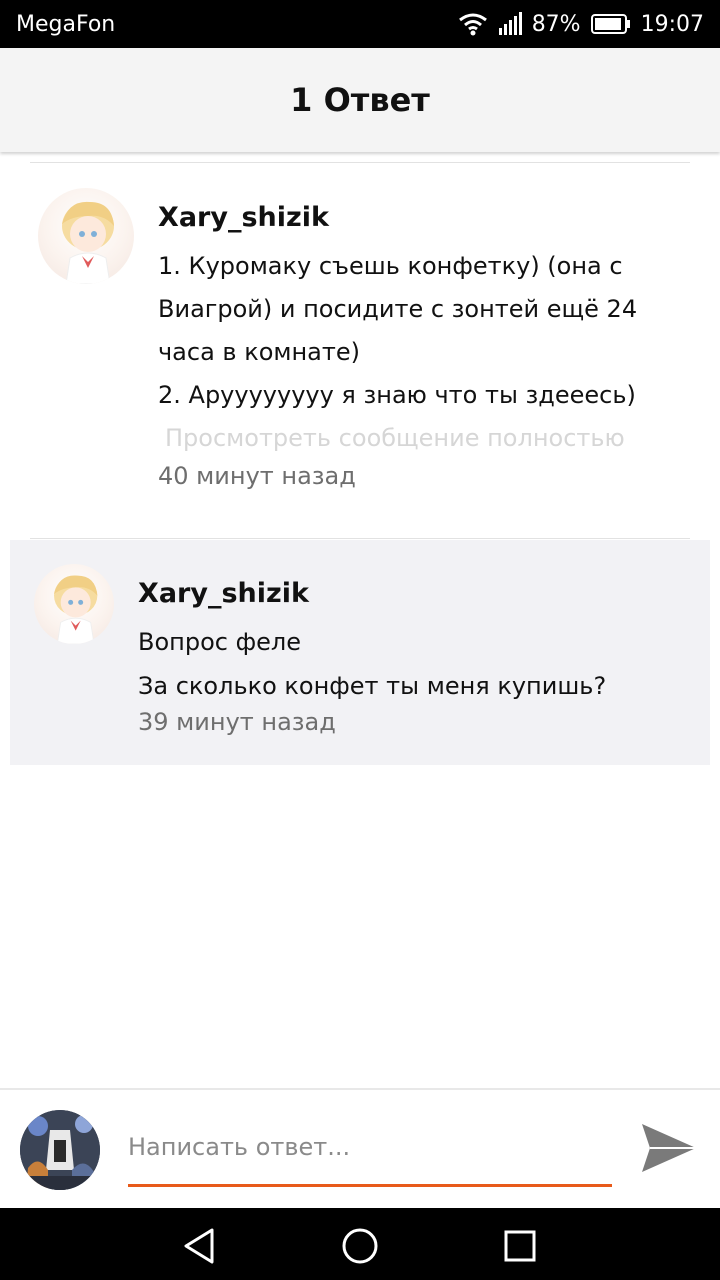 The height and width of the screenshot is (1280, 720). I want to click on comment-timestamp: 40 минут назад, so click(257, 476).